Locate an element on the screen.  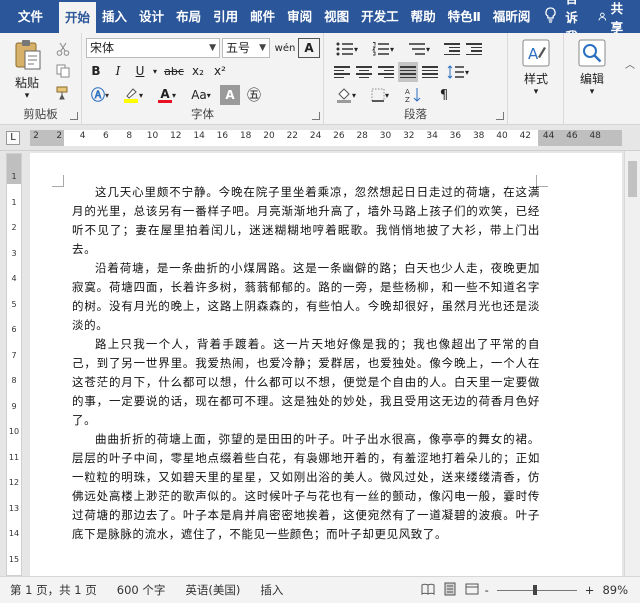
bold-button: B is located at coordinates (96, 71).